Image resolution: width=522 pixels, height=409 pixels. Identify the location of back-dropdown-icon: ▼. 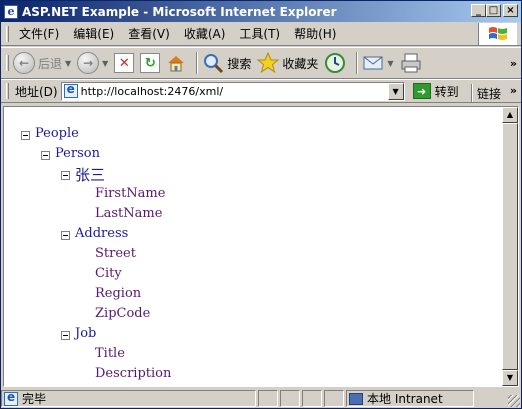
(68, 63).